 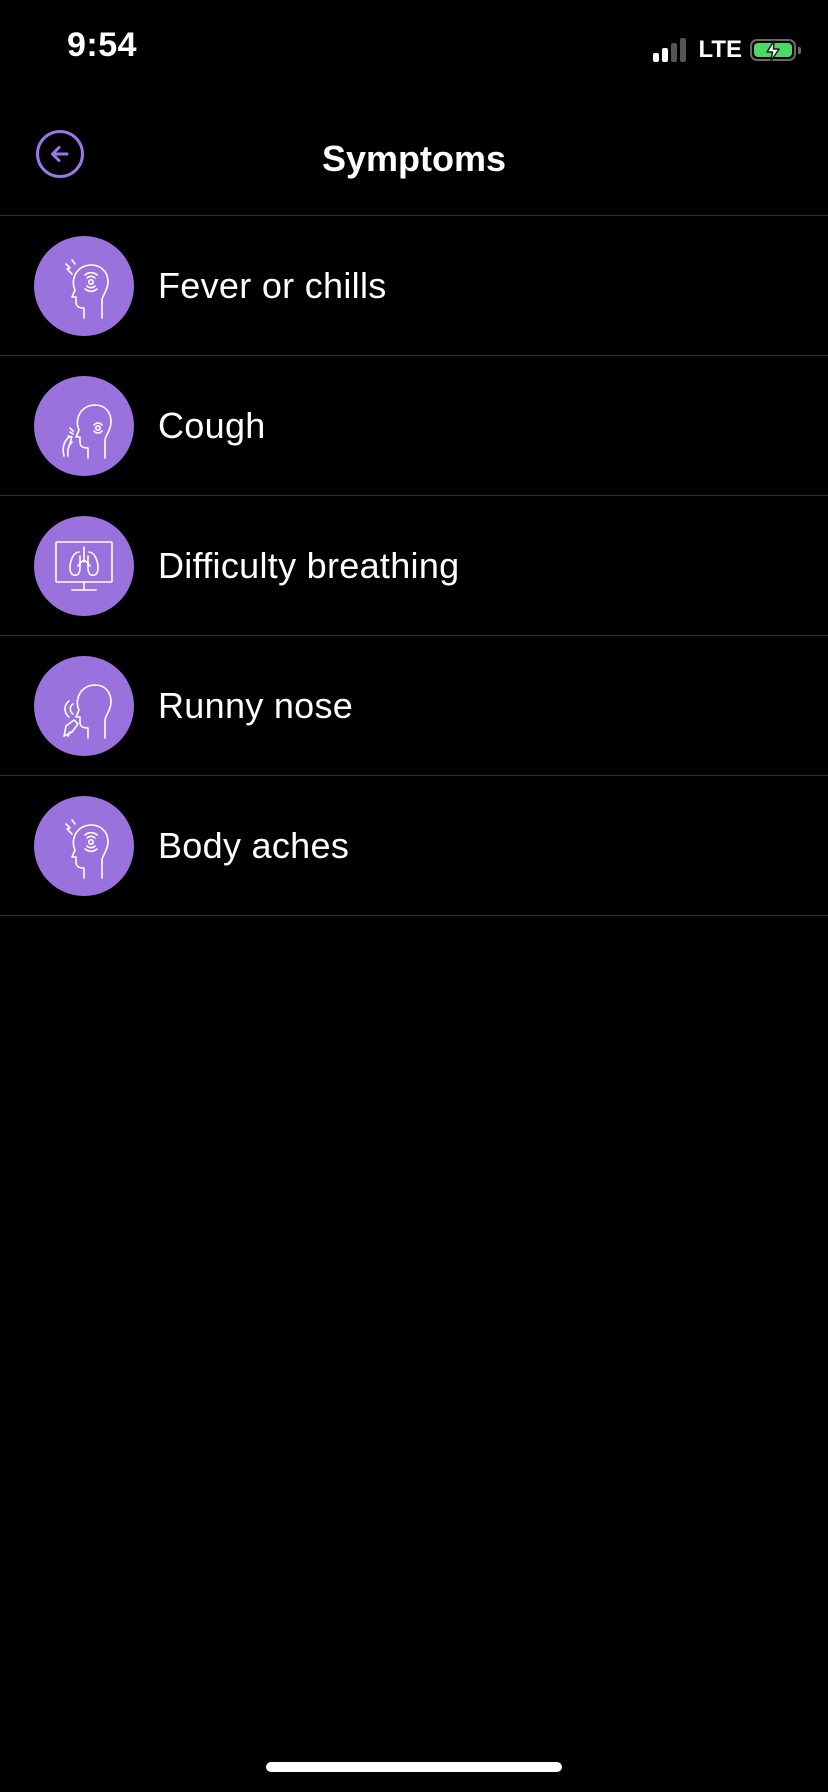 I want to click on symptom-row-cough: Cough, so click(x=414, y=426).